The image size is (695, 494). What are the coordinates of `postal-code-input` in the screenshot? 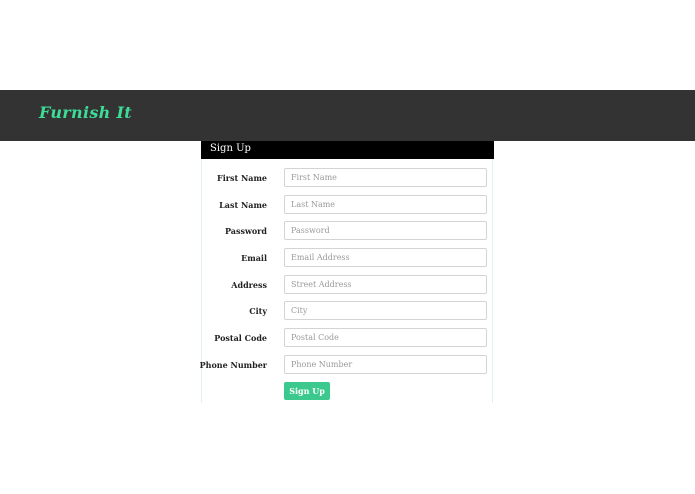 It's located at (385, 337).